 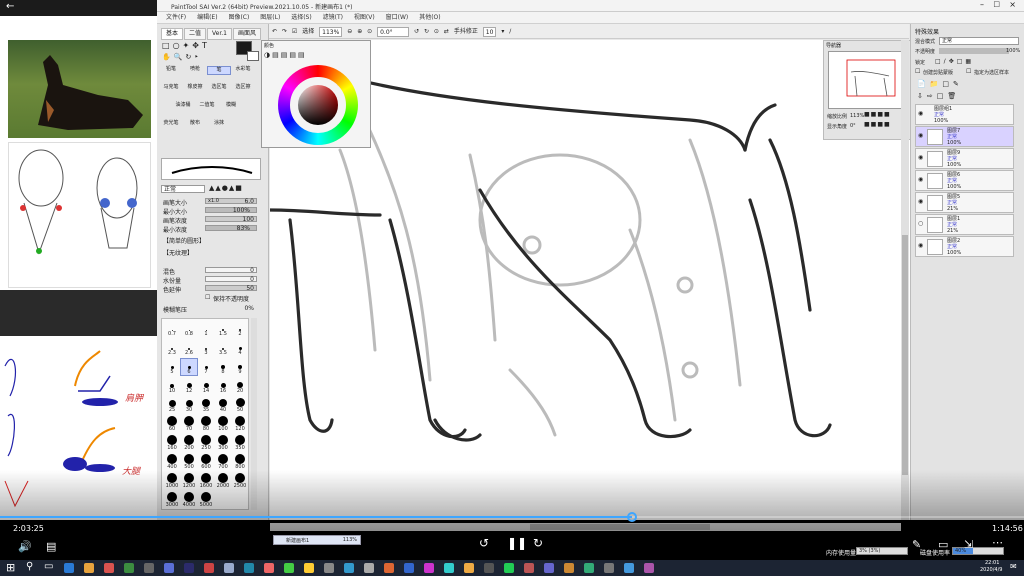 I want to click on taskbar-app-30-icon, so click(x=649, y=568).